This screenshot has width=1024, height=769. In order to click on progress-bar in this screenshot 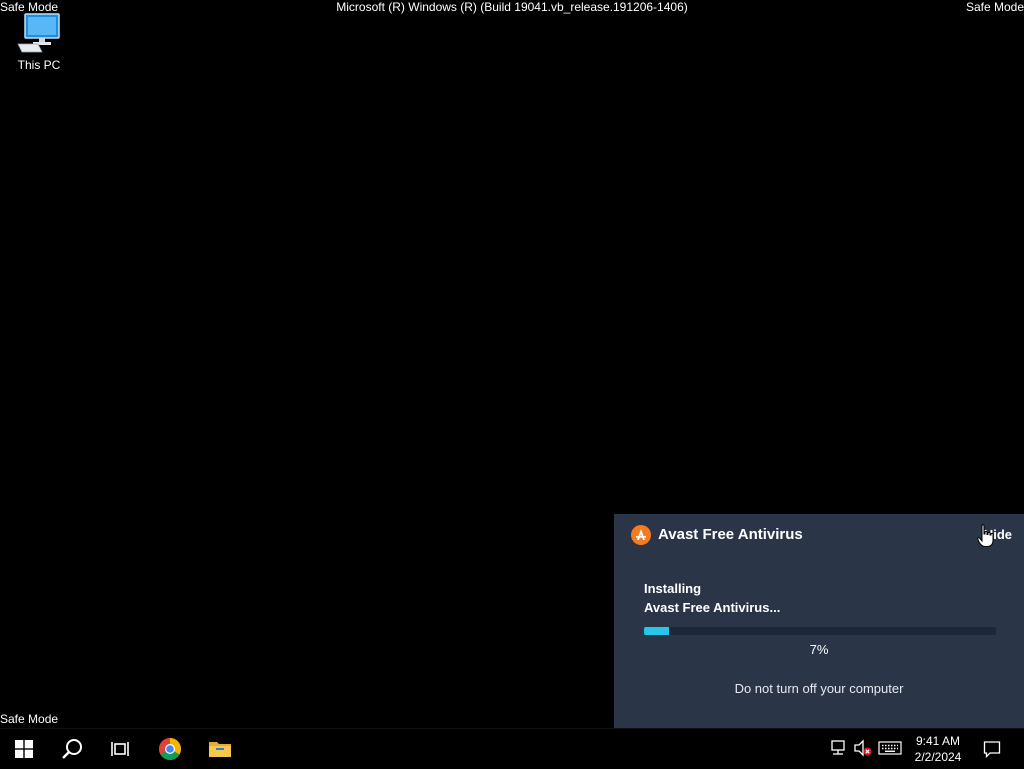, I will do `click(820, 631)`.